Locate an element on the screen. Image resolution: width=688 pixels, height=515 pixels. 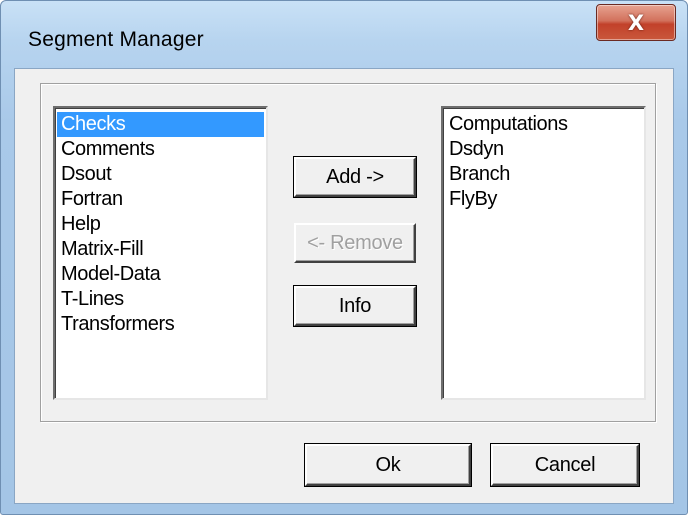
cancel-button: Cancel is located at coordinates (565, 465).